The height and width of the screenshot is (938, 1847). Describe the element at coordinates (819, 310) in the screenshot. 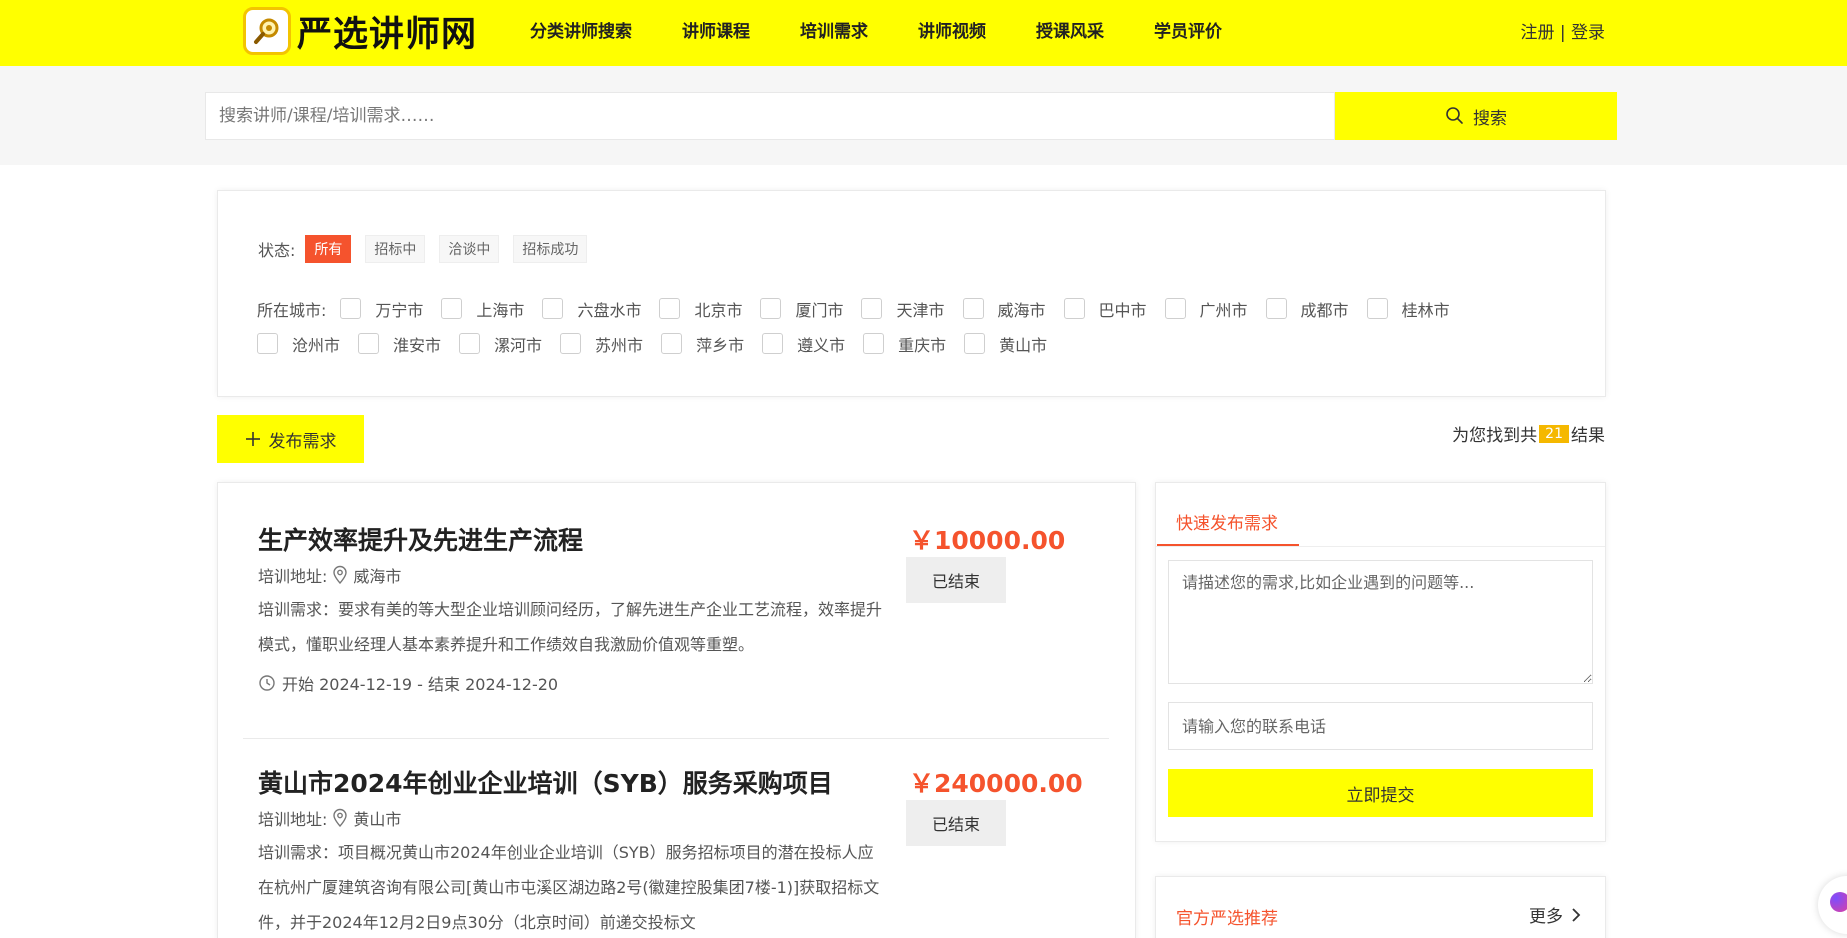

I see `city-name: 厦门市` at that location.